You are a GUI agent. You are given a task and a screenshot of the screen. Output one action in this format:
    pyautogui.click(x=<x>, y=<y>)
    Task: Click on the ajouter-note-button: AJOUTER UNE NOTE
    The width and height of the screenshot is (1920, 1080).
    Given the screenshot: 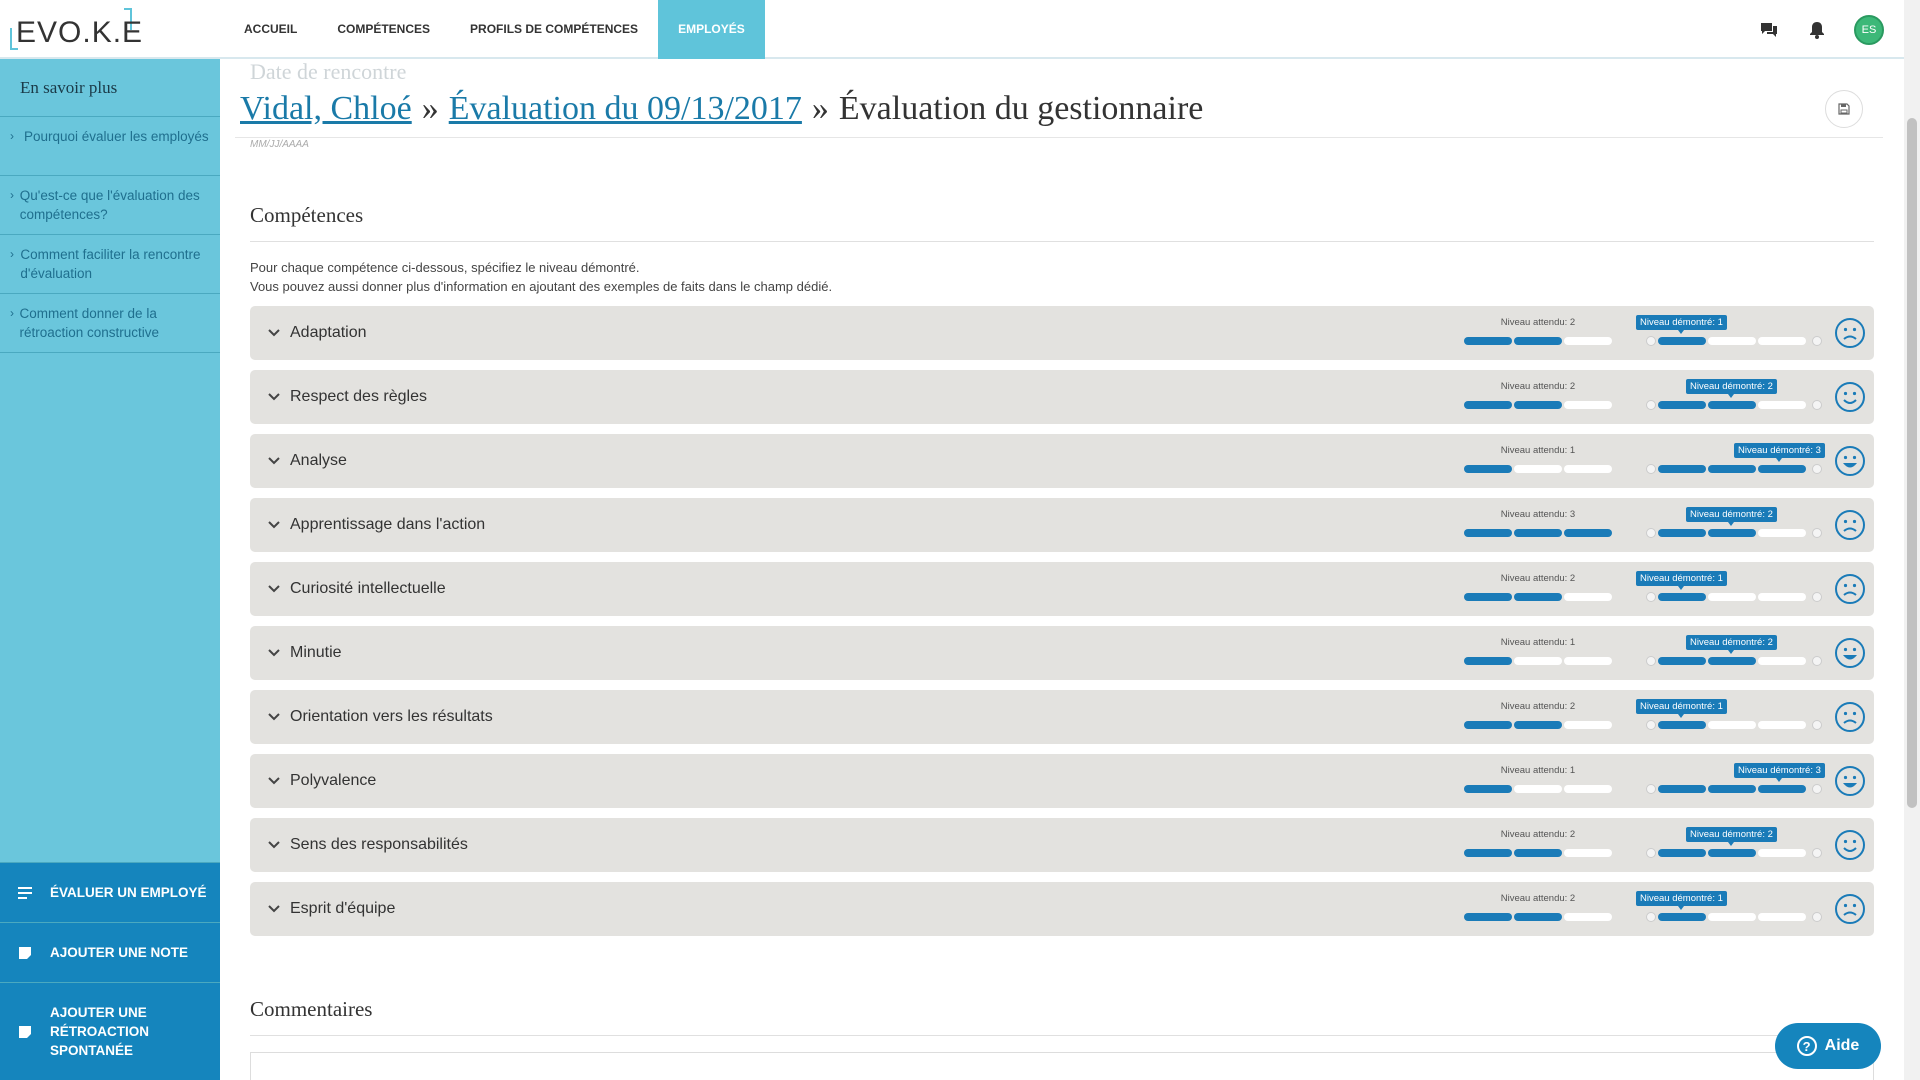 What is the action you would take?
    pyautogui.click(x=110, y=952)
    